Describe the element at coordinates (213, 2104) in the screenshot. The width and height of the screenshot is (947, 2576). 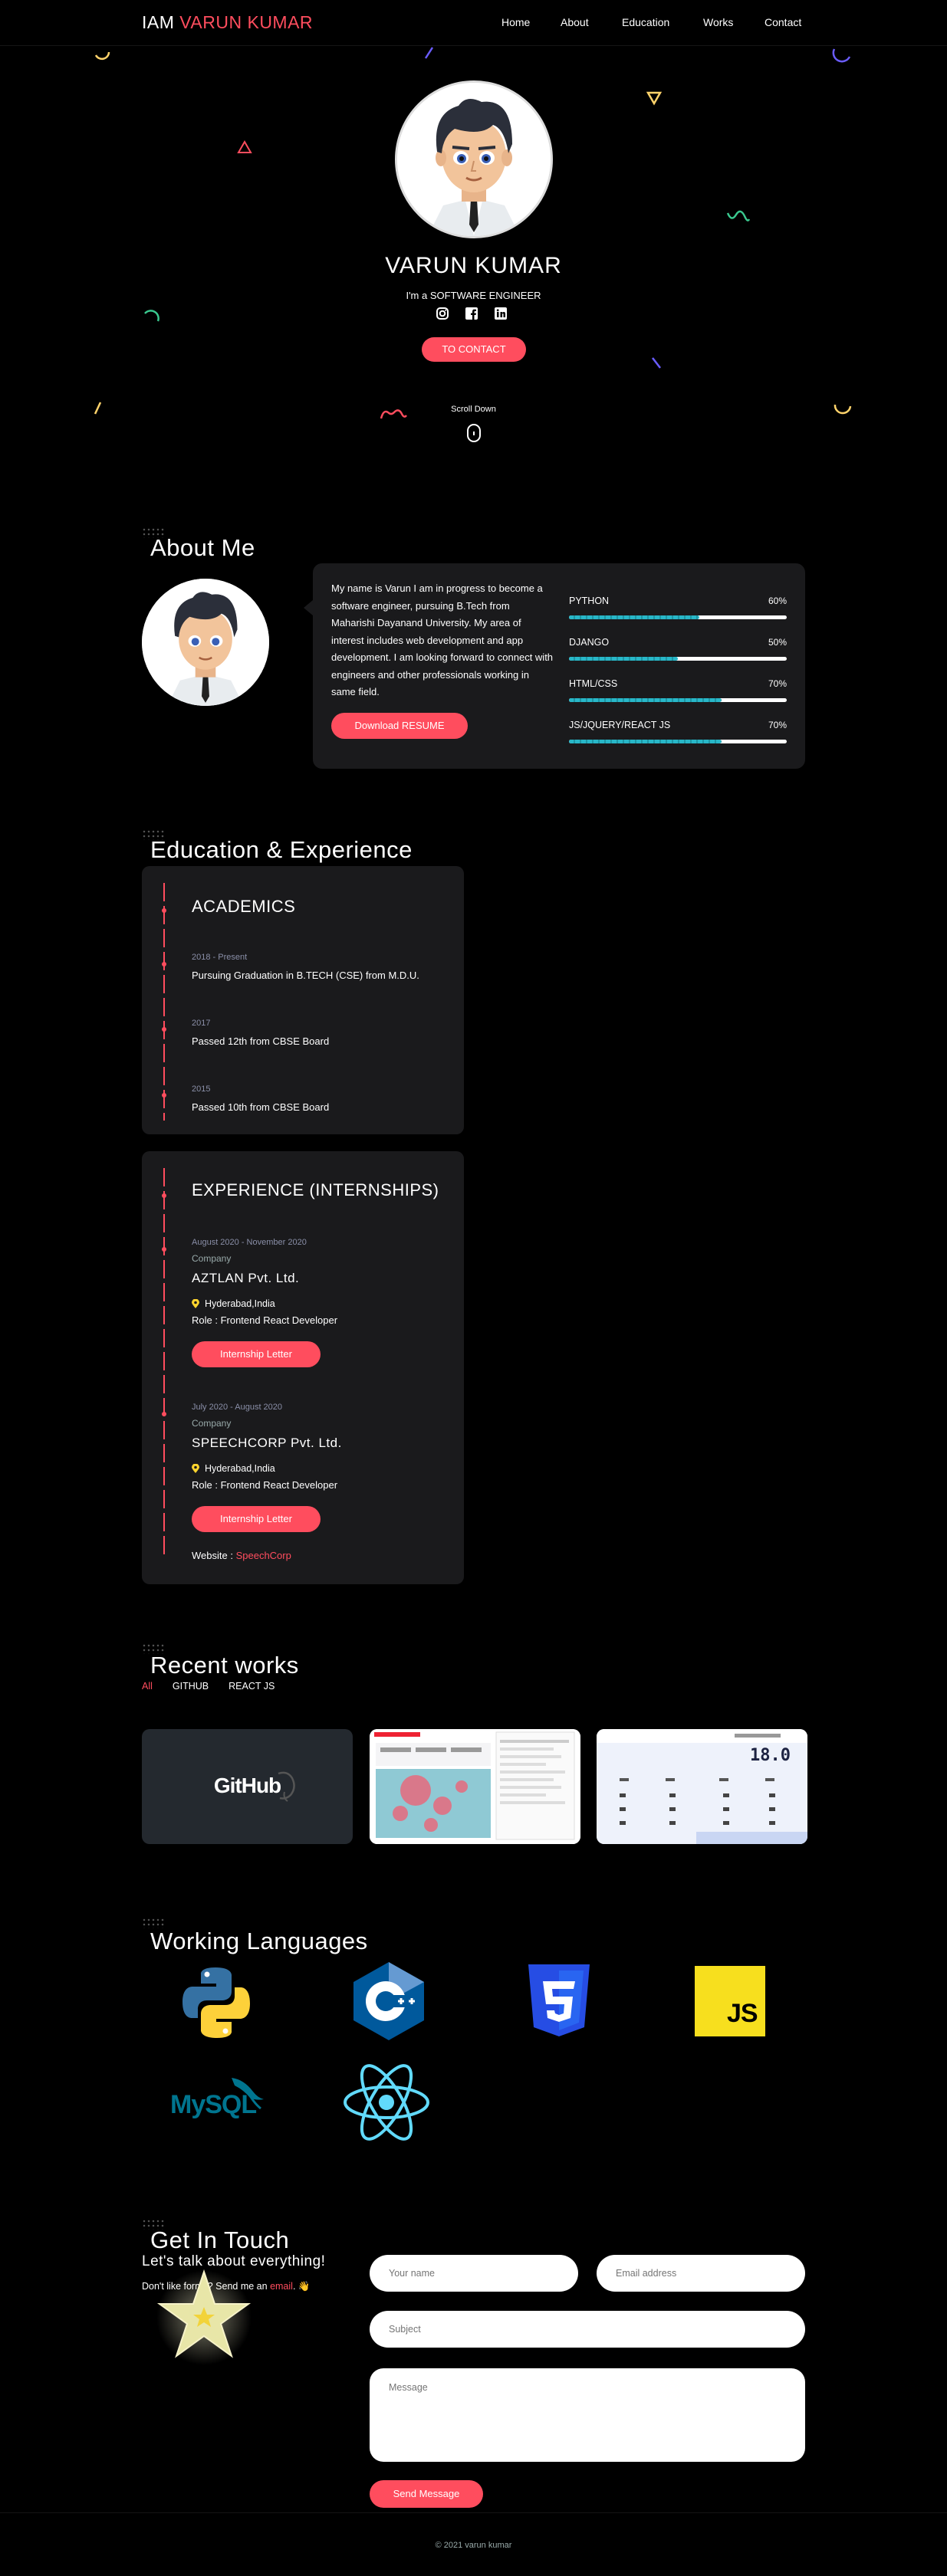
I see `mysql-label: MySQL` at that location.